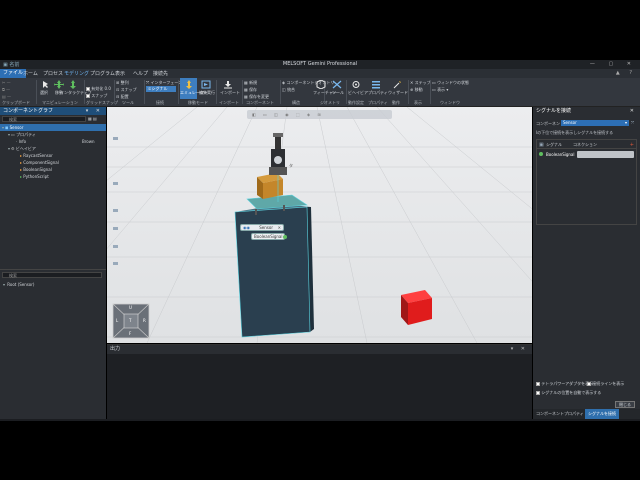 This screenshot has height=480, width=640. Describe the element at coordinates (605, 154) in the screenshot. I see `connection-cell` at that location.